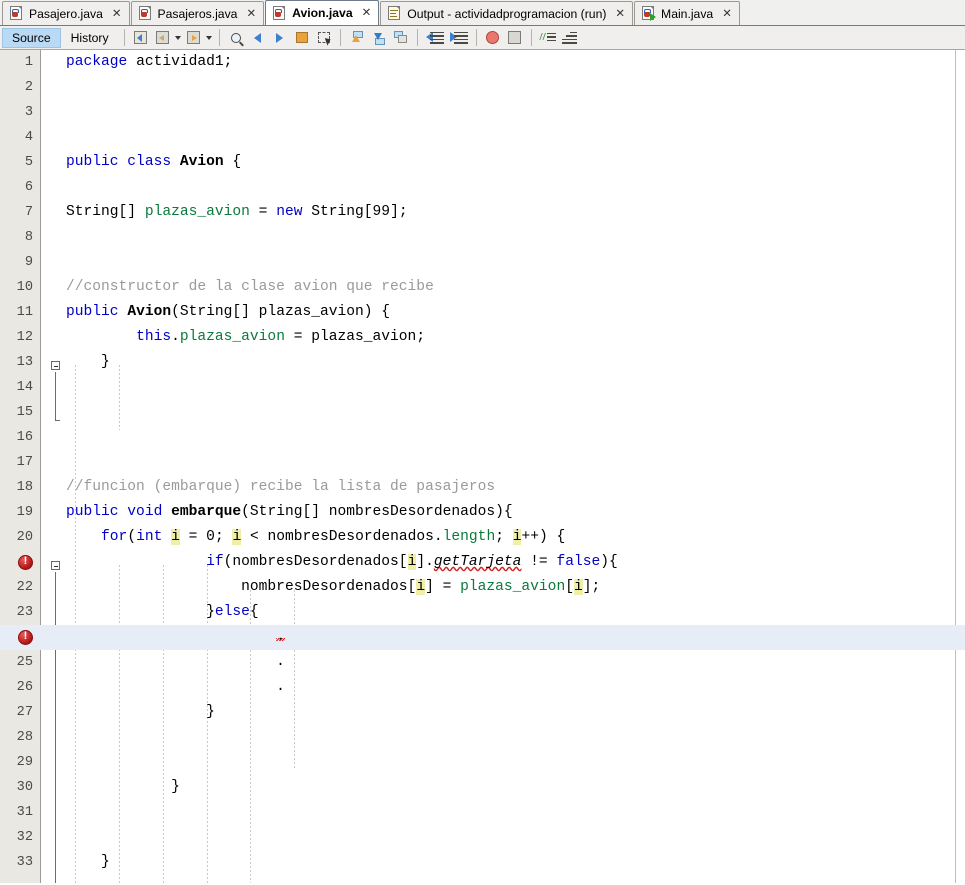  What do you see at coordinates (28, 112) in the screenshot?
I see `line-number: 3` at bounding box center [28, 112].